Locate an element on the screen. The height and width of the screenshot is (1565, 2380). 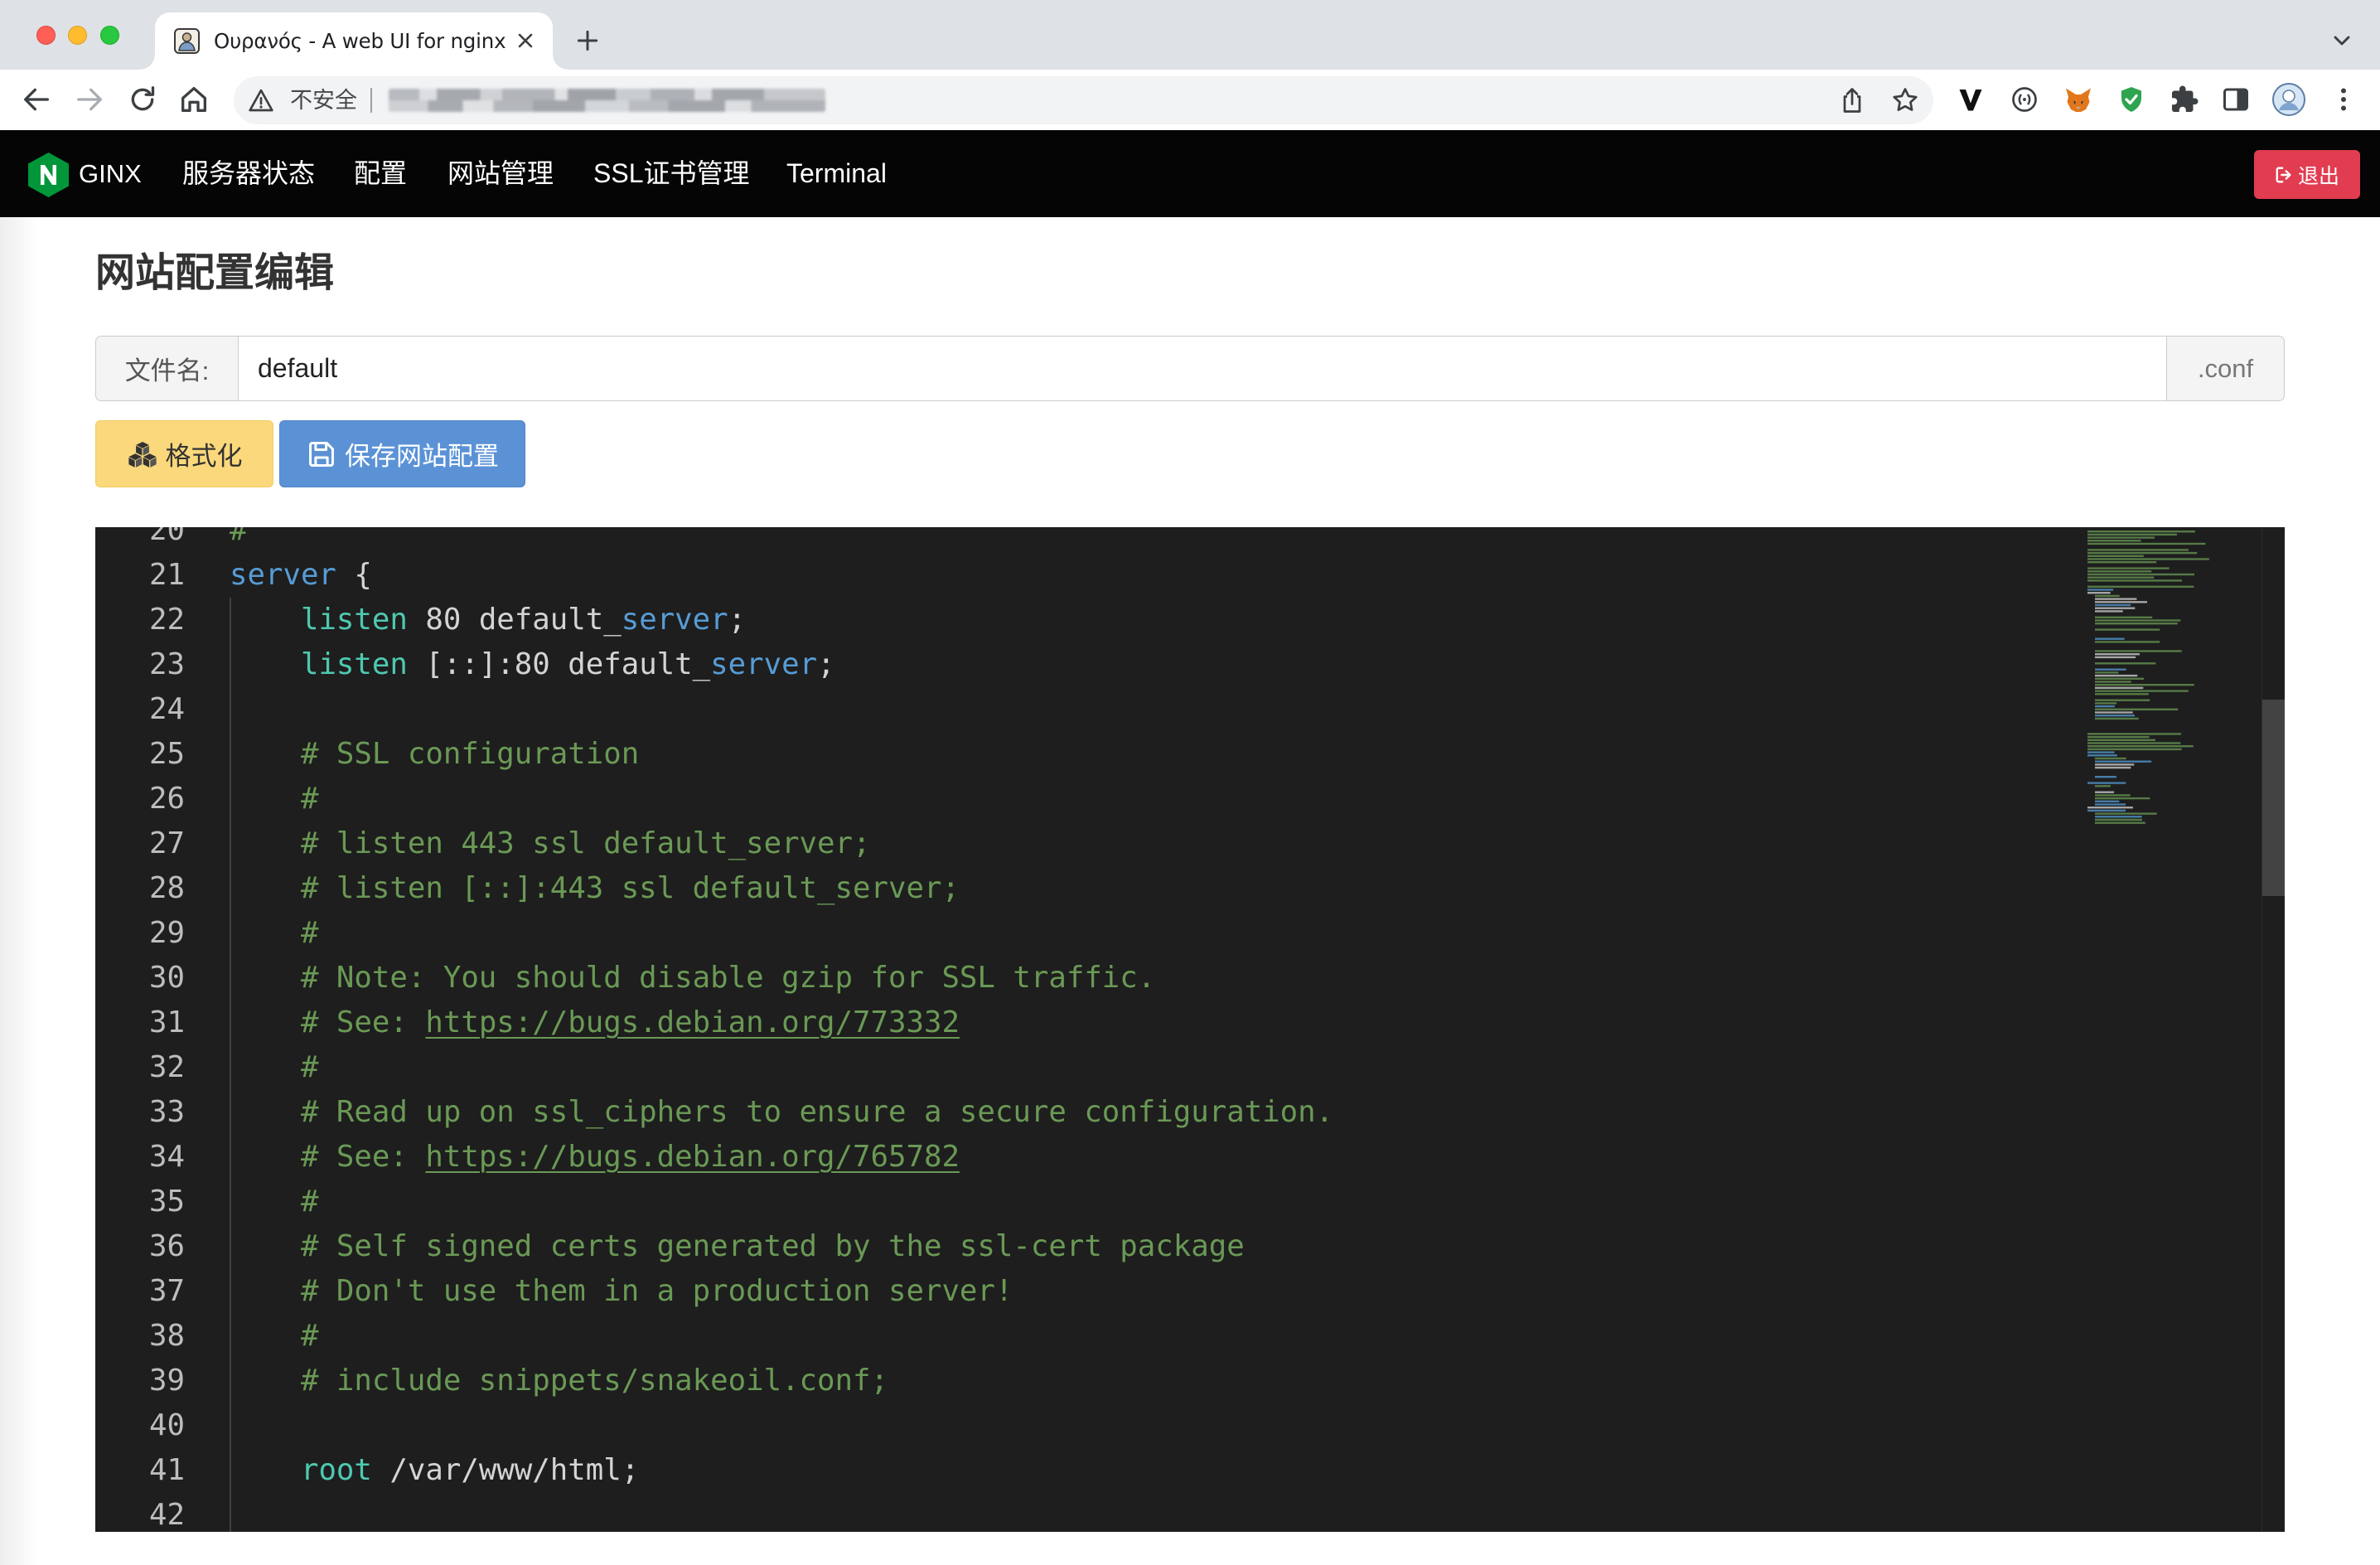
plus-icon is located at coordinates (587, 40).